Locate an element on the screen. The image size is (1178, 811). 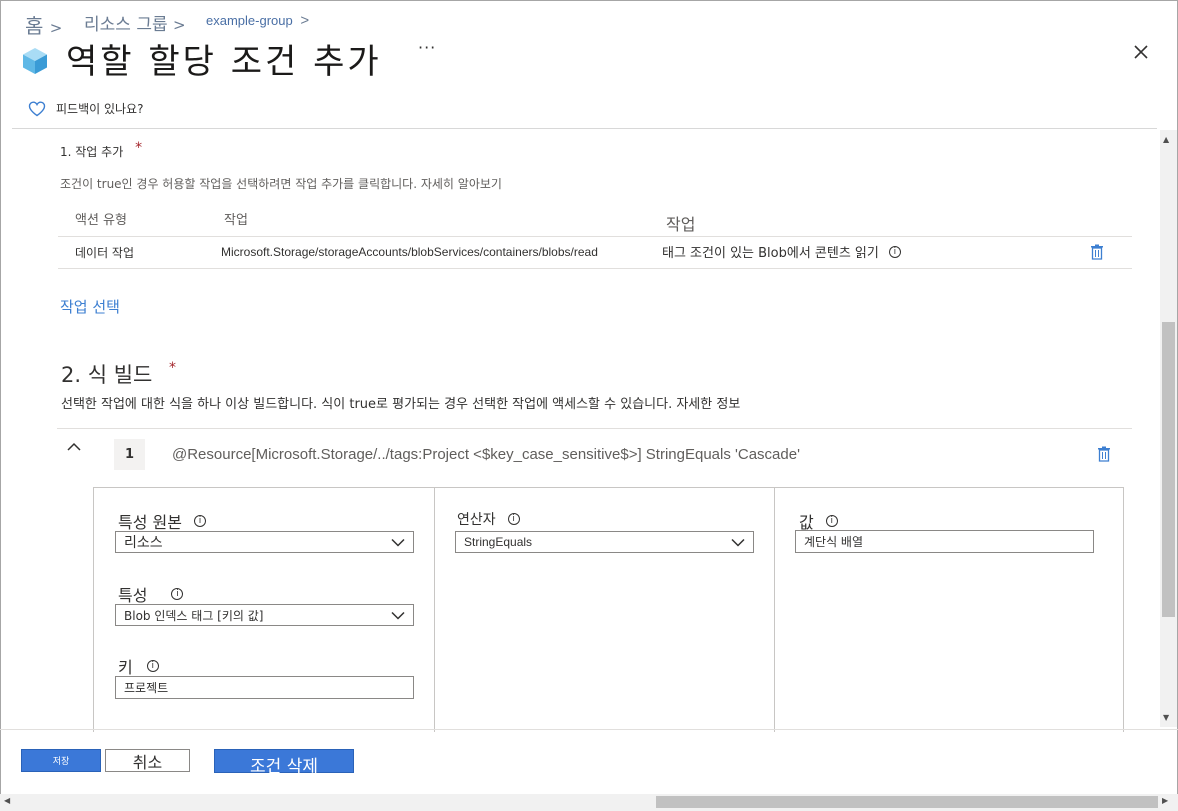
section1-title: 1. 작업 추가 * is located at coordinates (101, 149).